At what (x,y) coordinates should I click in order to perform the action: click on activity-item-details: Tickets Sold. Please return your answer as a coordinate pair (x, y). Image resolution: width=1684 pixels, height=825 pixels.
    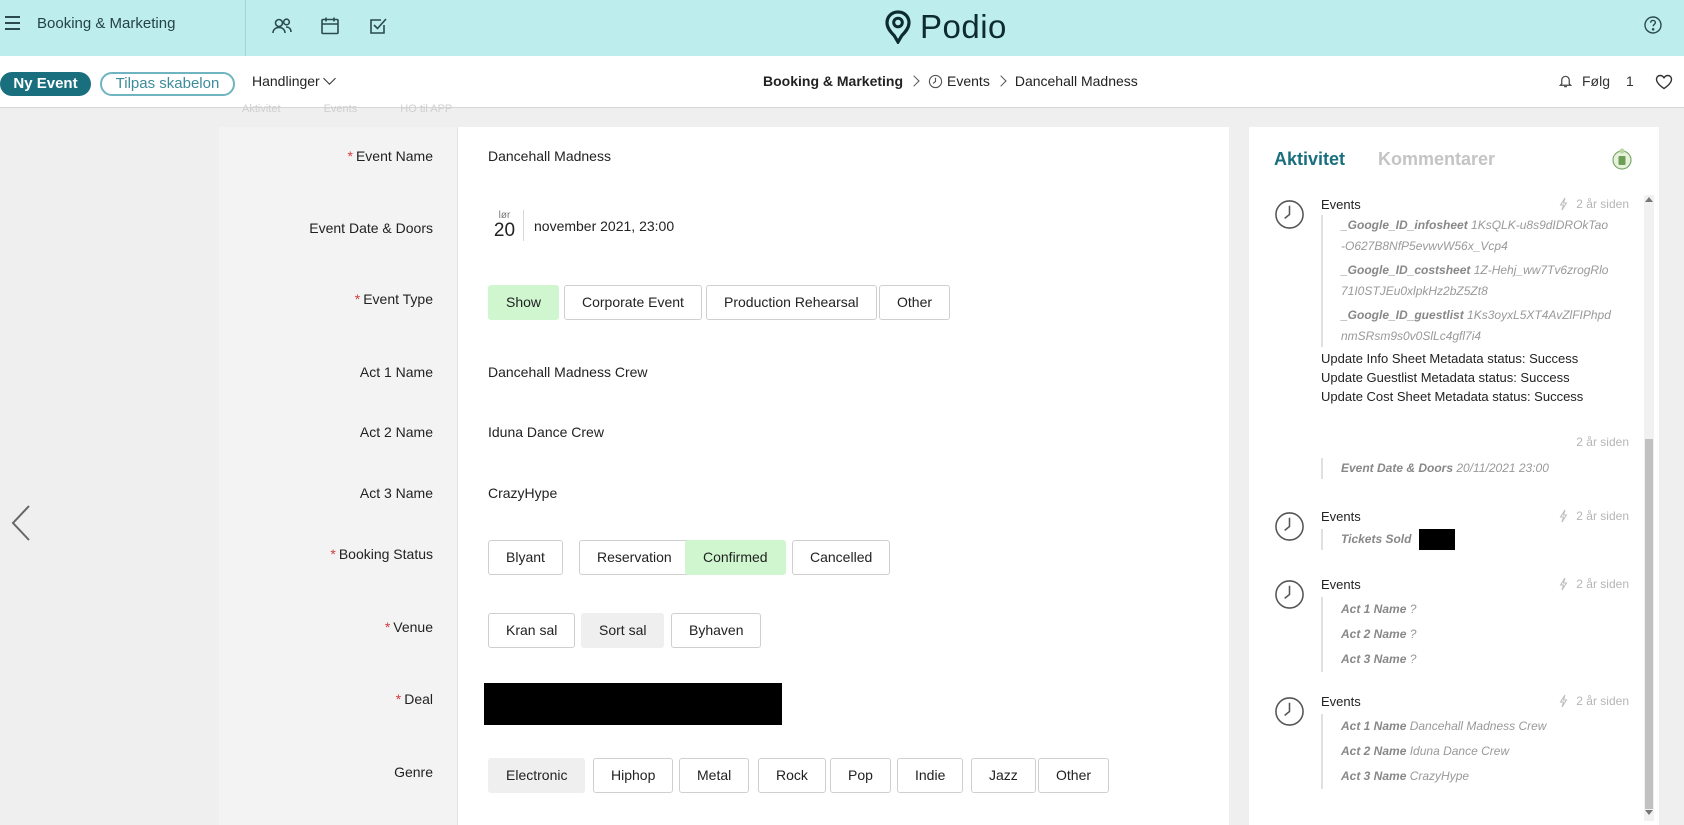
    Looking at the image, I should click on (1466, 540).